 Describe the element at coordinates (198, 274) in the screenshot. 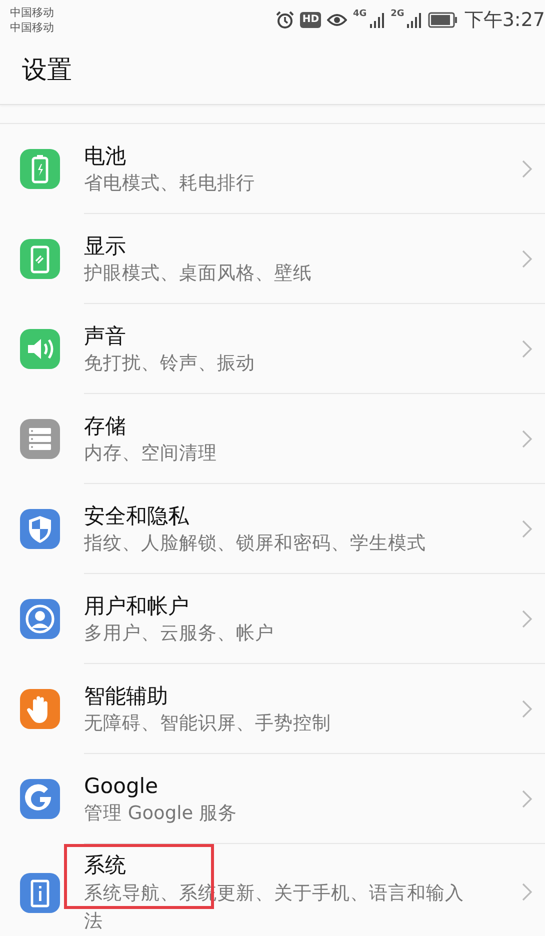

I see `item-subtitle: 护眼模式、桌面风格、壁纸` at that location.